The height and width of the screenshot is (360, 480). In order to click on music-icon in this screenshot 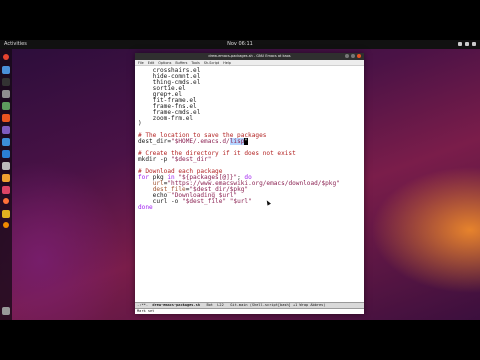, I will do `click(6, 178)`.